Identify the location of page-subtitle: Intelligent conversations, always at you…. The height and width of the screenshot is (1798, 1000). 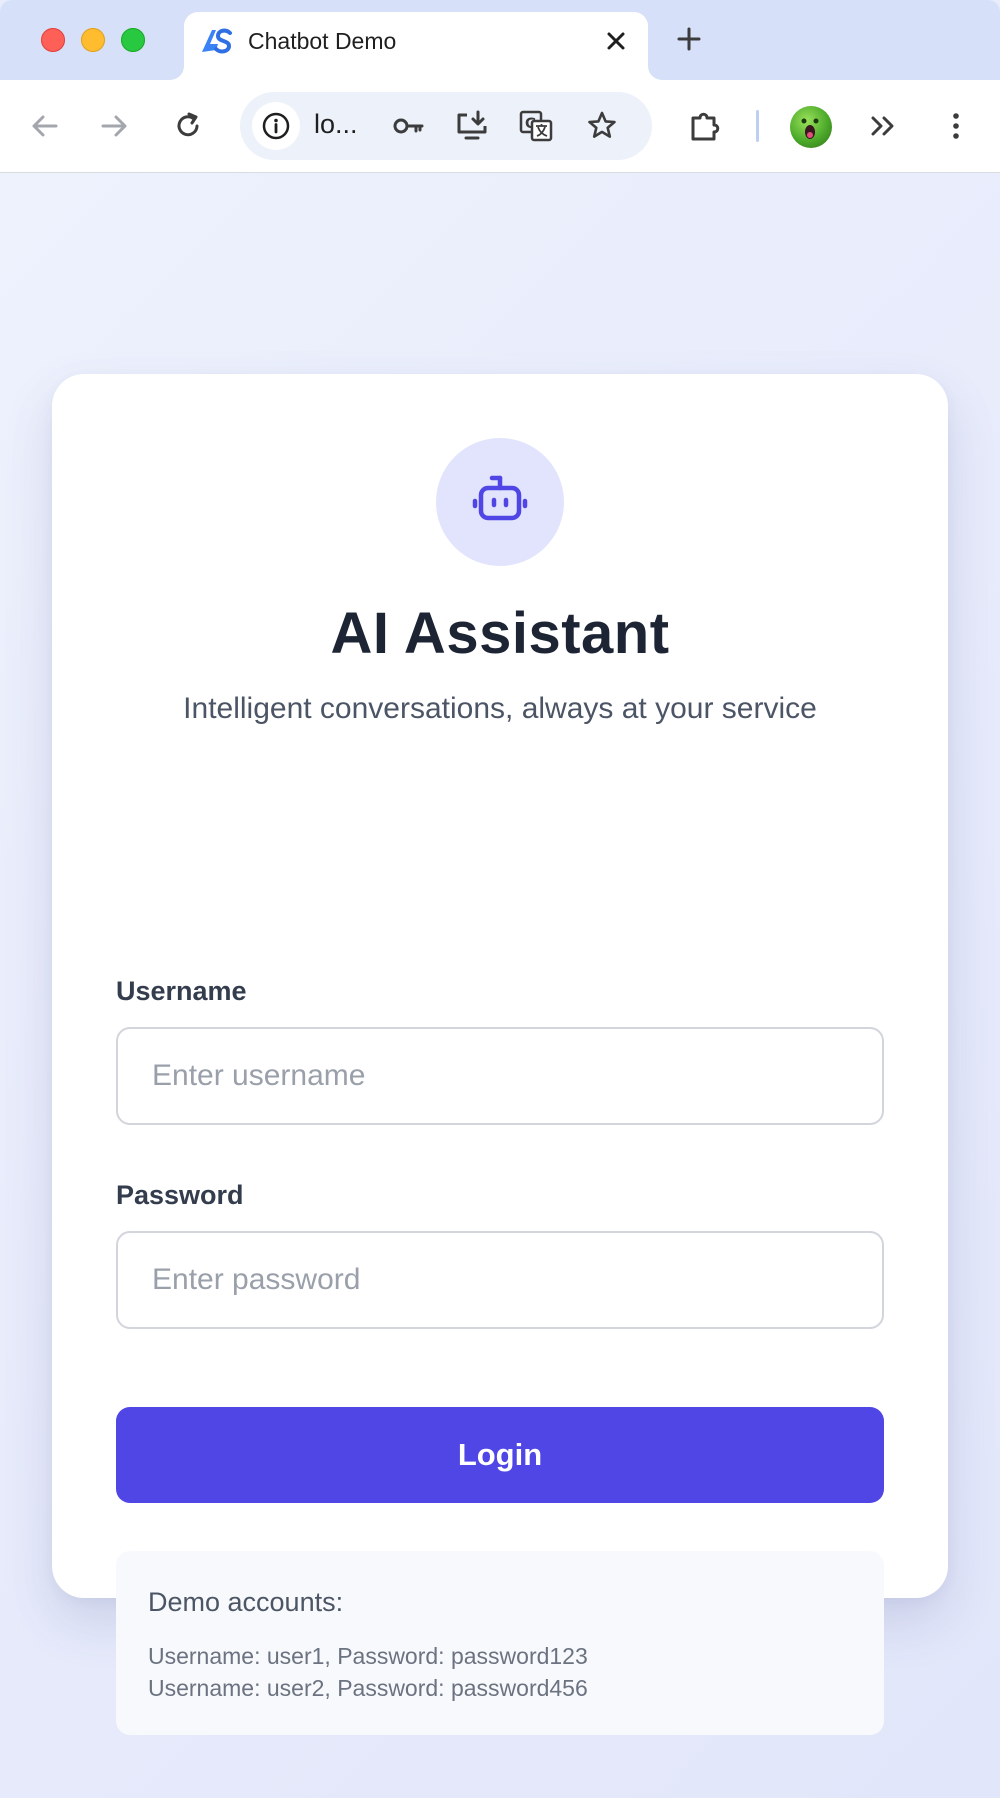
(500, 708).